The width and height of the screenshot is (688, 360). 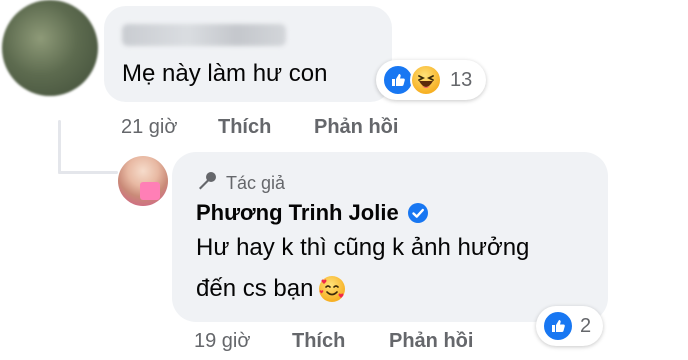 What do you see at coordinates (461, 79) in the screenshot?
I see `reaction-count: 13` at bounding box center [461, 79].